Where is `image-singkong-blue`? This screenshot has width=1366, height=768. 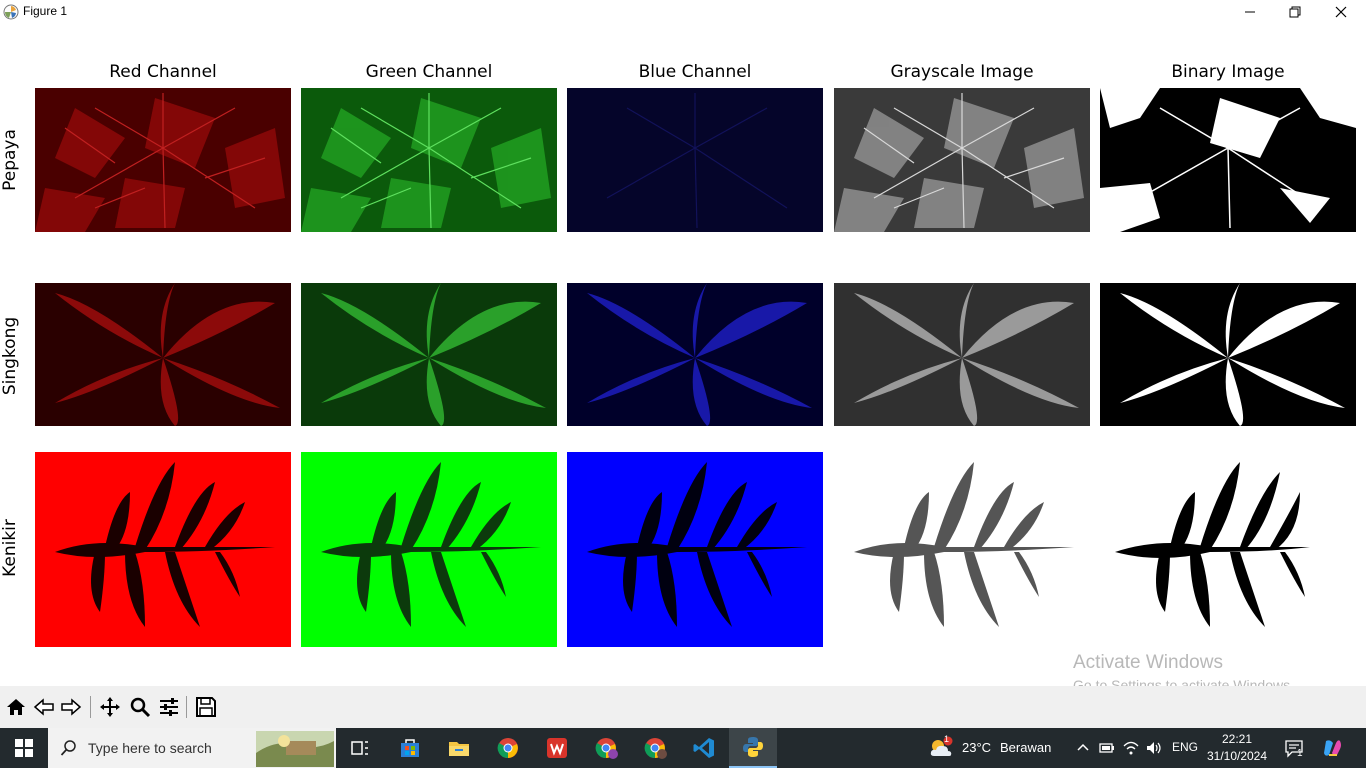 image-singkong-blue is located at coordinates (695, 354).